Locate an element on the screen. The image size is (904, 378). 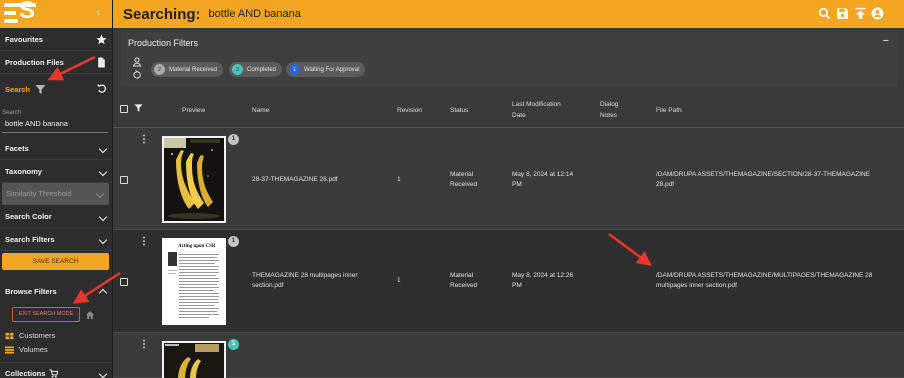
column-header-status: Status is located at coordinates (459, 110).